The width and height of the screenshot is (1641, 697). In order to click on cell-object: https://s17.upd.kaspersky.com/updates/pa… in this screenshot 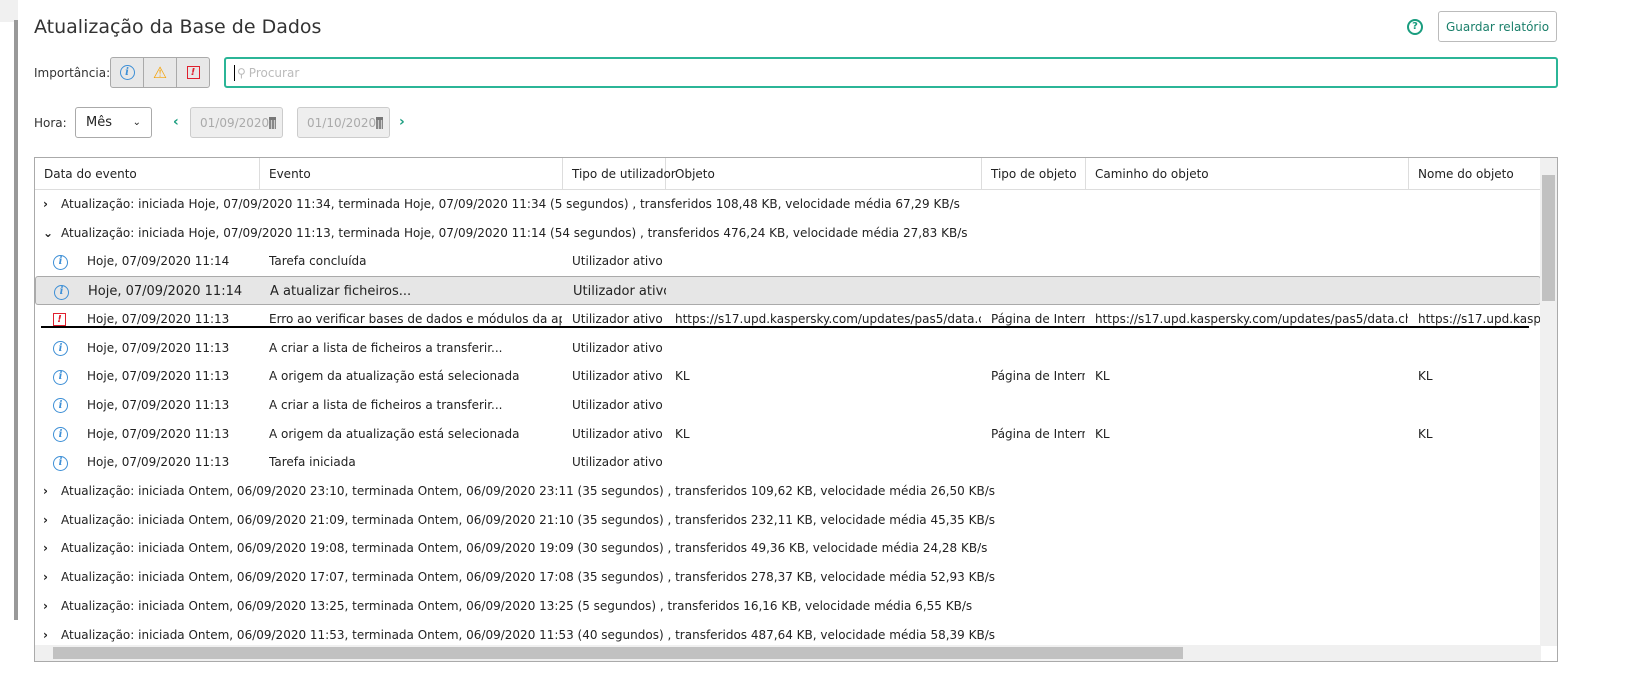, I will do `click(828, 318)`.